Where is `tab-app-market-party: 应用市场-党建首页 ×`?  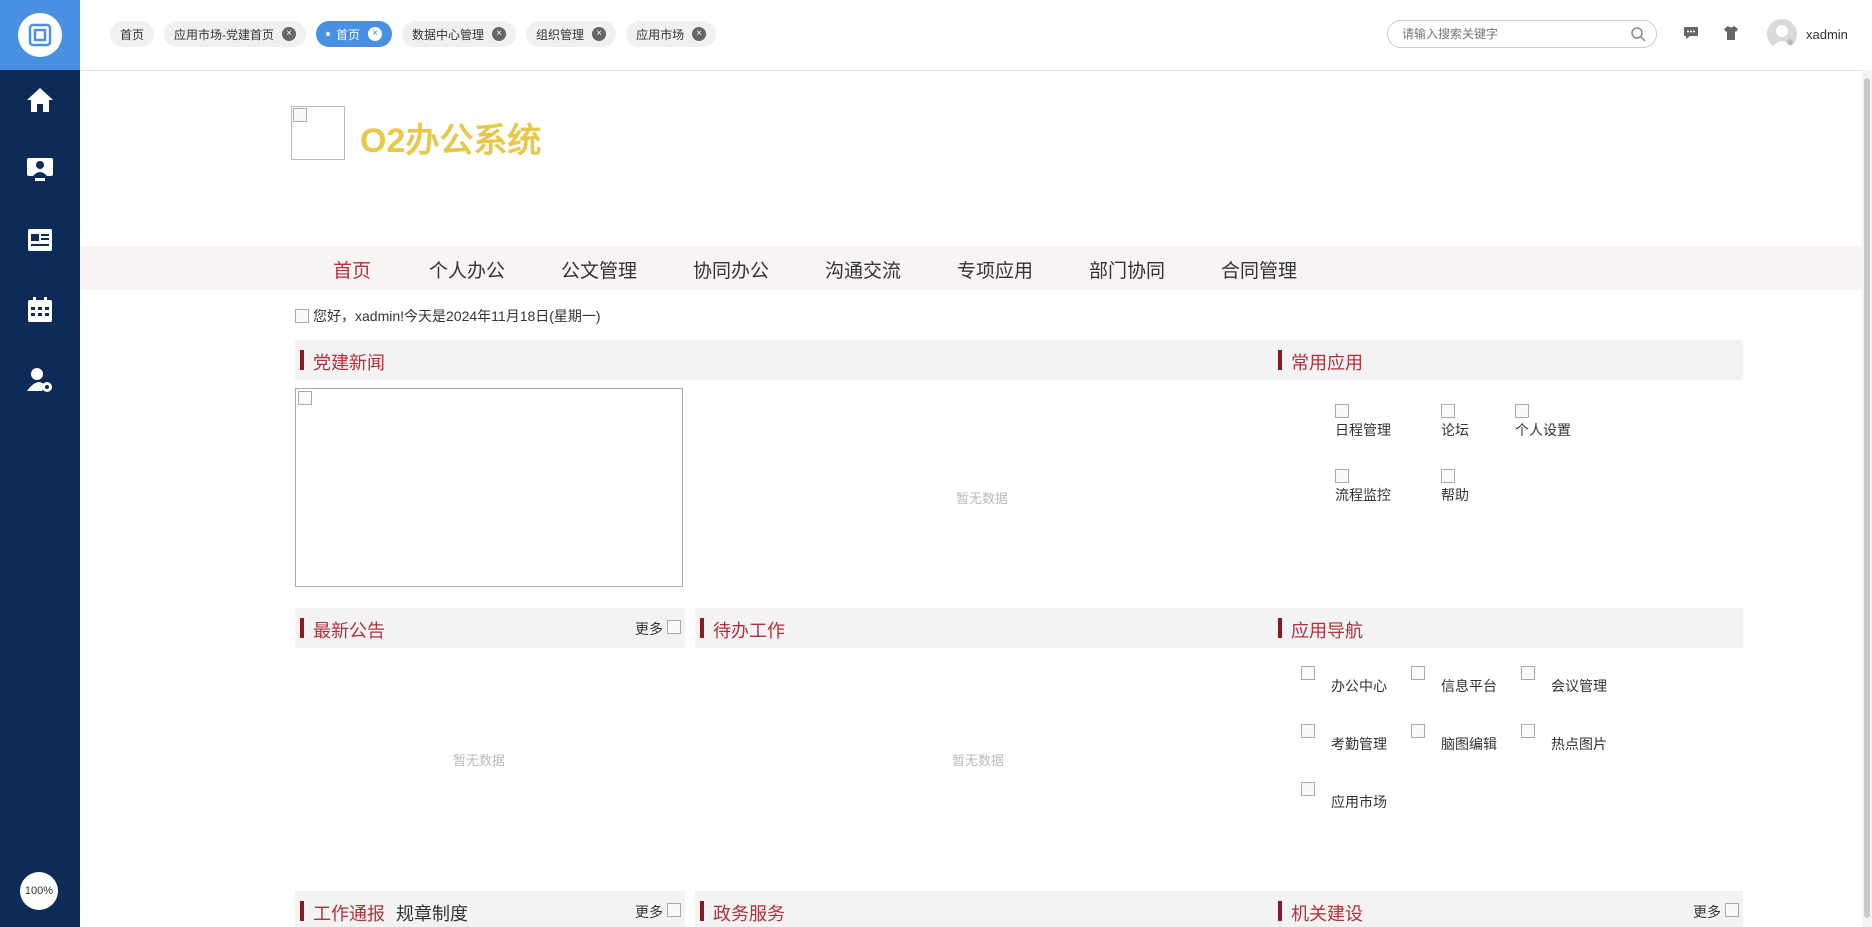
tab-app-market-party: 应用市场-党建首页 × is located at coordinates (235, 34).